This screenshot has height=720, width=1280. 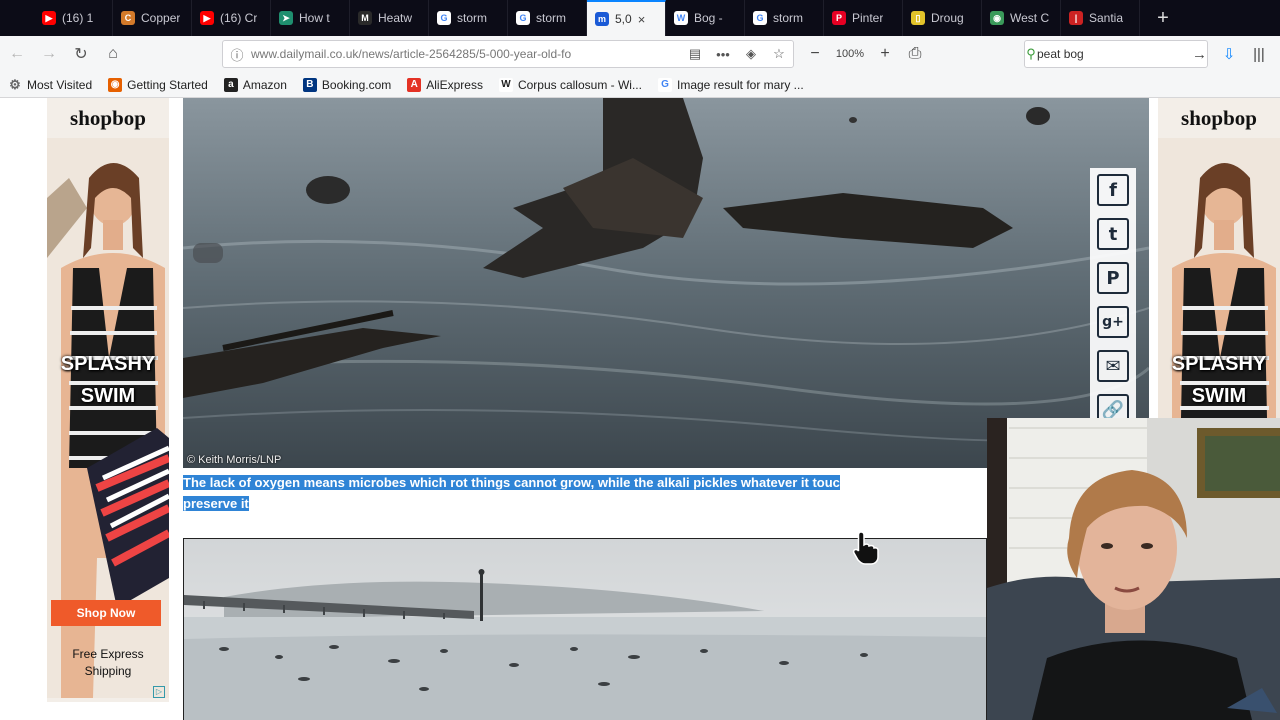 What do you see at coordinates (1163, 18) in the screenshot?
I see `new-tab-button: +` at bounding box center [1163, 18].